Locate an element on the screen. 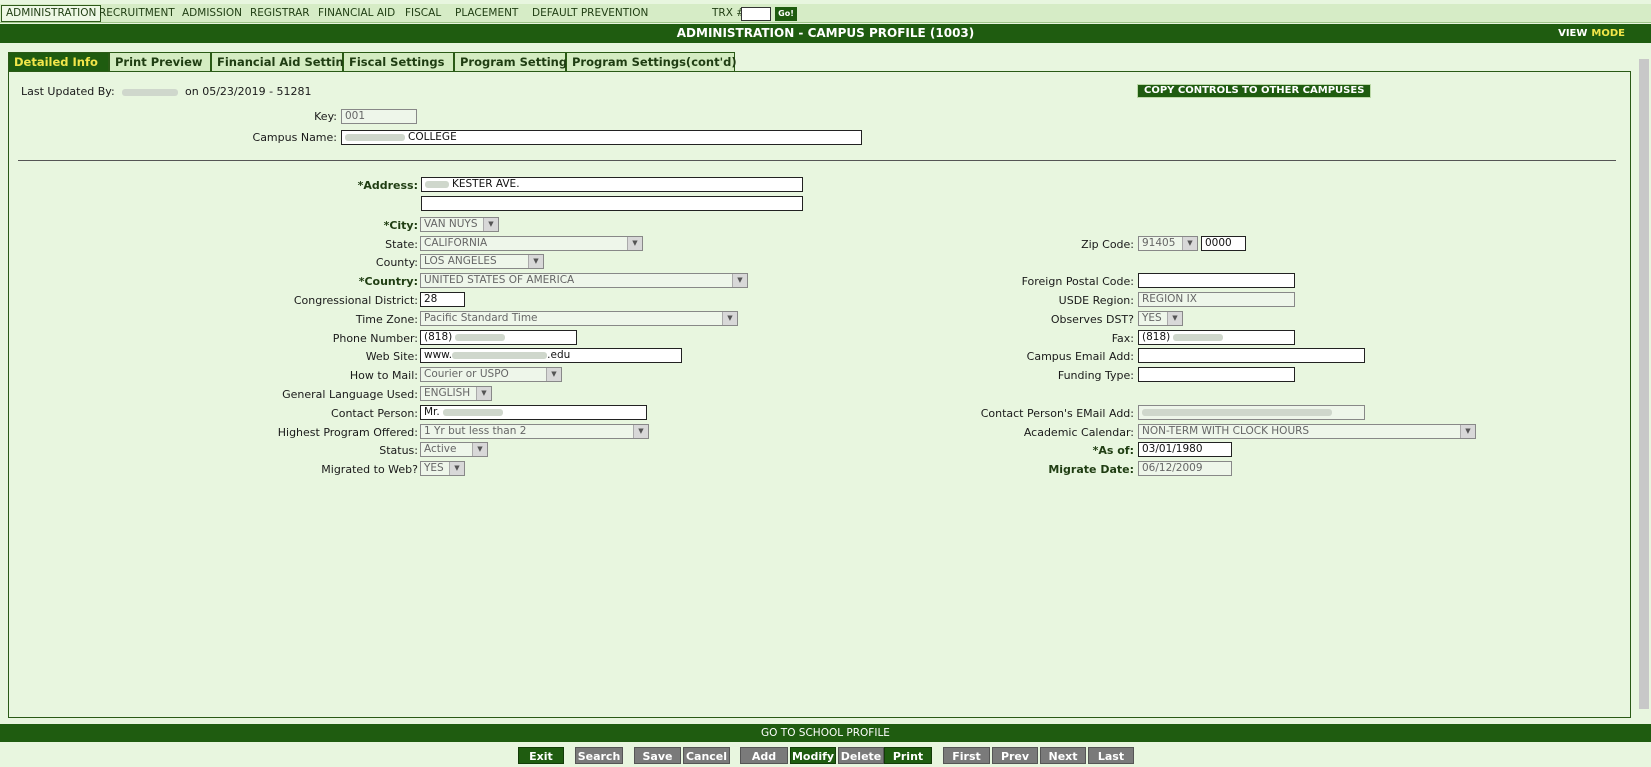  campus-name-value: COLLEGE is located at coordinates (432, 137).